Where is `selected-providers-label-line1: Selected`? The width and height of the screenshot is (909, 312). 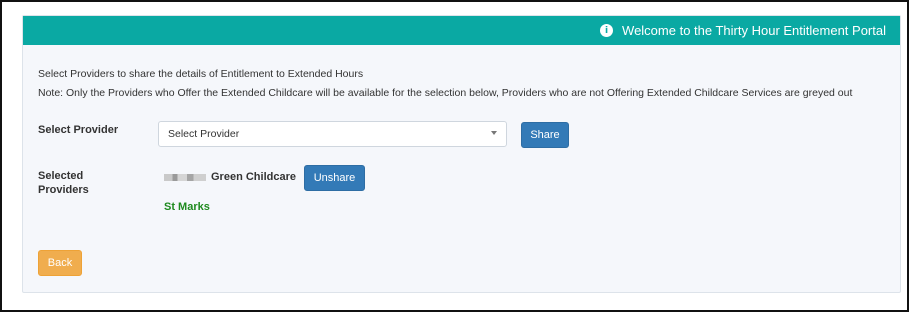 selected-providers-label-line1: Selected is located at coordinates (61, 176).